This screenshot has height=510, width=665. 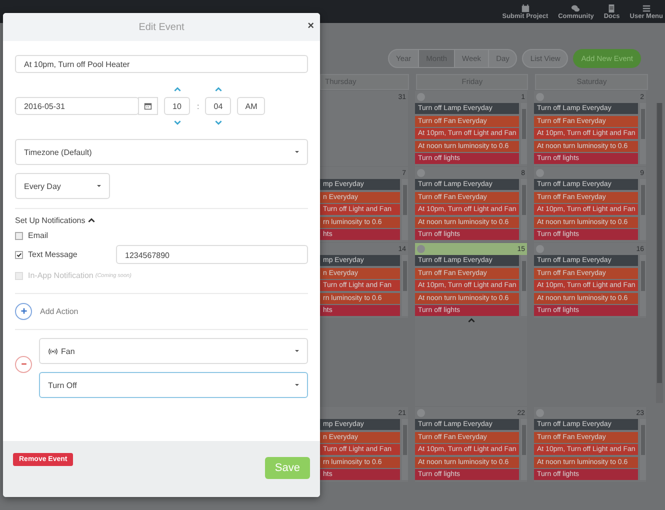 What do you see at coordinates (53, 351) in the screenshot?
I see `signal-icon` at bounding box center [53, 351].